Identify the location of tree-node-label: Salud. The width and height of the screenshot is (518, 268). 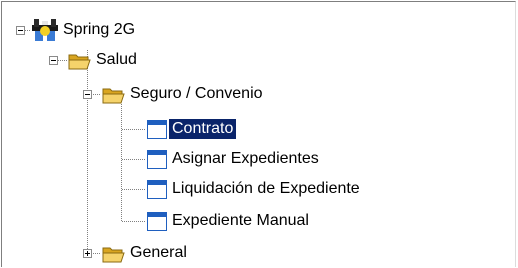
(116, 60).